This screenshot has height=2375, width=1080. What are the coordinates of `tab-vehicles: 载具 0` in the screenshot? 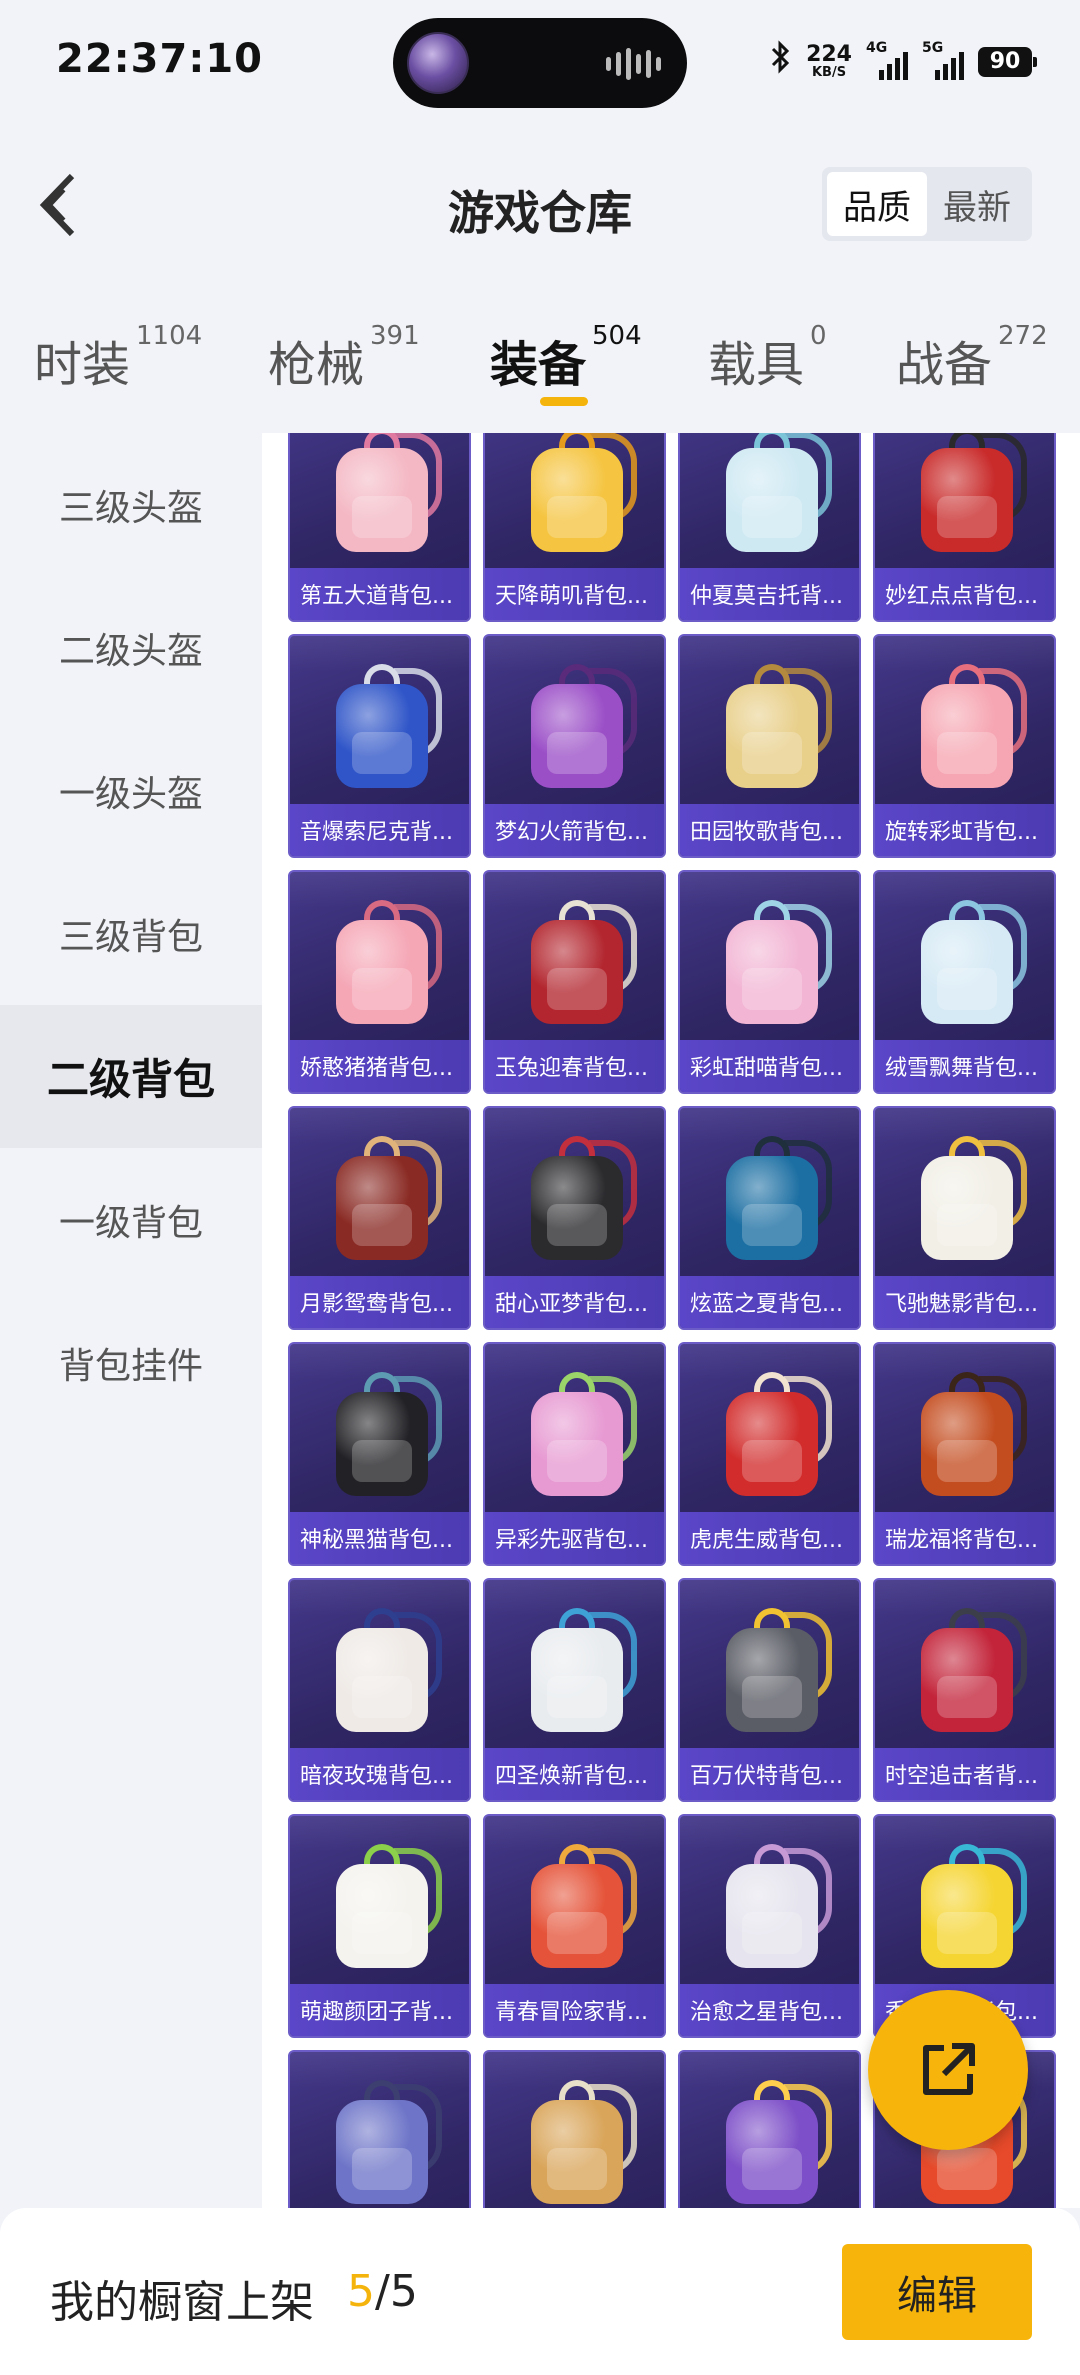 It's located at (767, 358).